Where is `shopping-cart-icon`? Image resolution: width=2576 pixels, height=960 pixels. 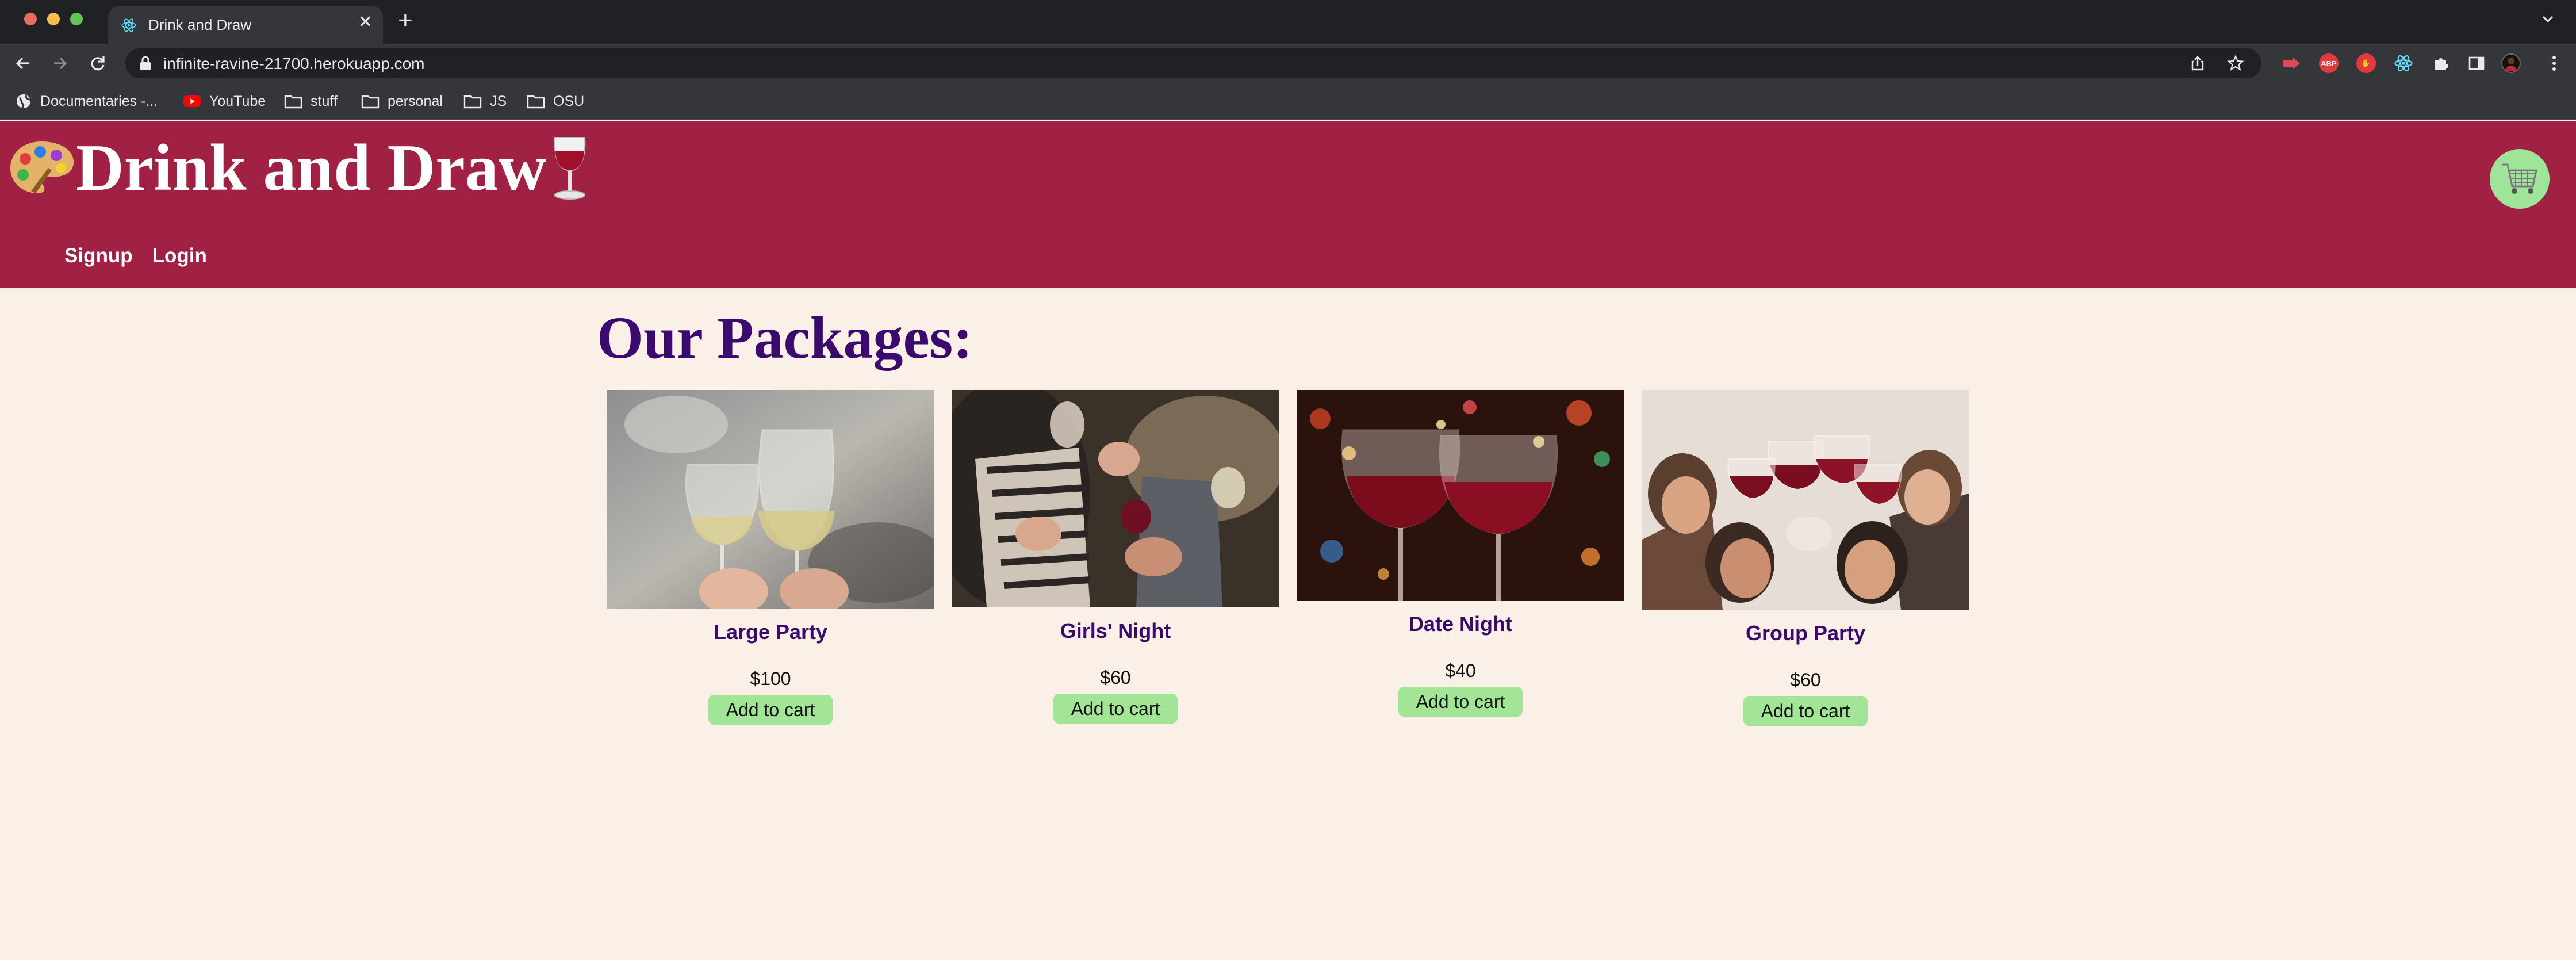 shopping-cart-icon is located at coordinates (2519, 178).